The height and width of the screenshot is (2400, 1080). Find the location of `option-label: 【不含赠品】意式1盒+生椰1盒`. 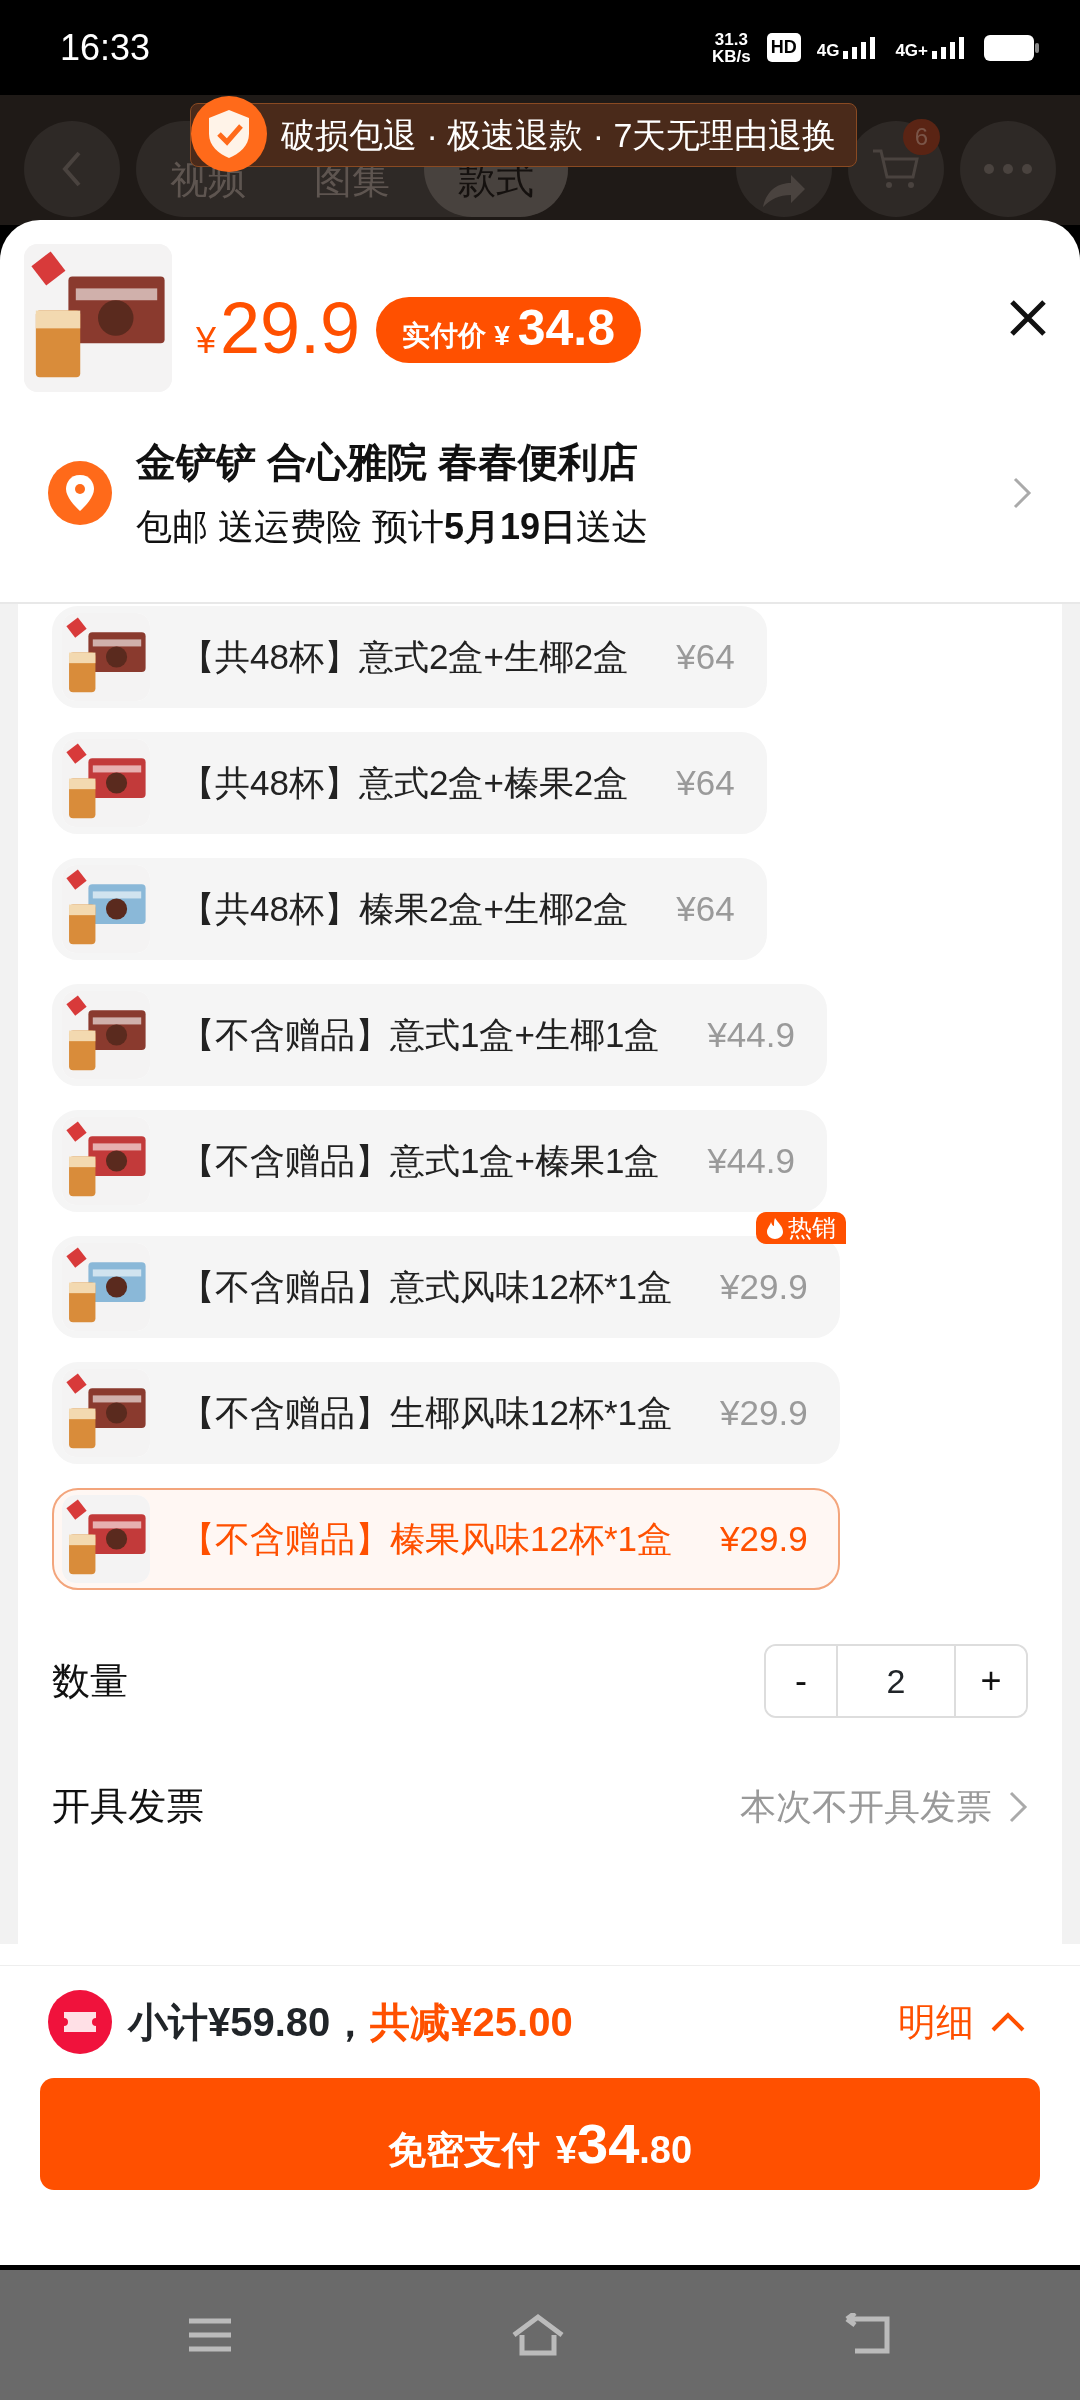

option-label: 【不含赠品】意式1盒+生椰1盒 is located at coordinates (420, 1034).